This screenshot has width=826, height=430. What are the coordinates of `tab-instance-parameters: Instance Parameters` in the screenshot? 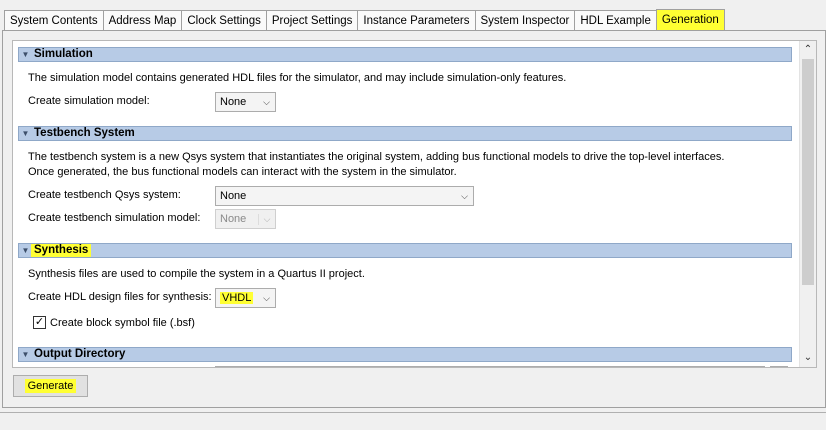 It's located at (416, 20).